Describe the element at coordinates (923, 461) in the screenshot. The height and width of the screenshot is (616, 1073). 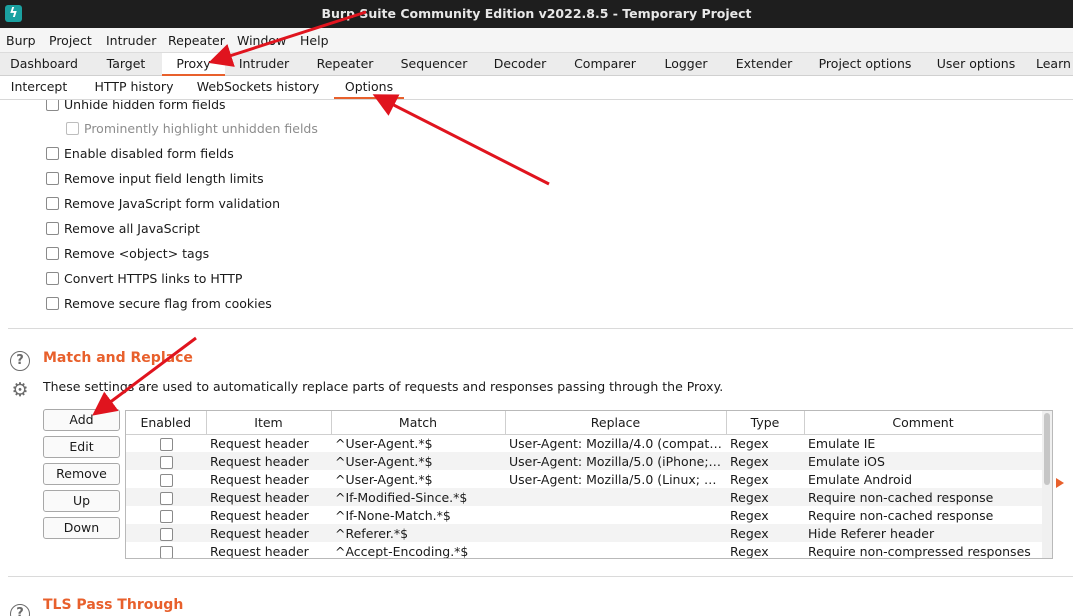
I see `comment-cell: Emulate iOS` at that location.